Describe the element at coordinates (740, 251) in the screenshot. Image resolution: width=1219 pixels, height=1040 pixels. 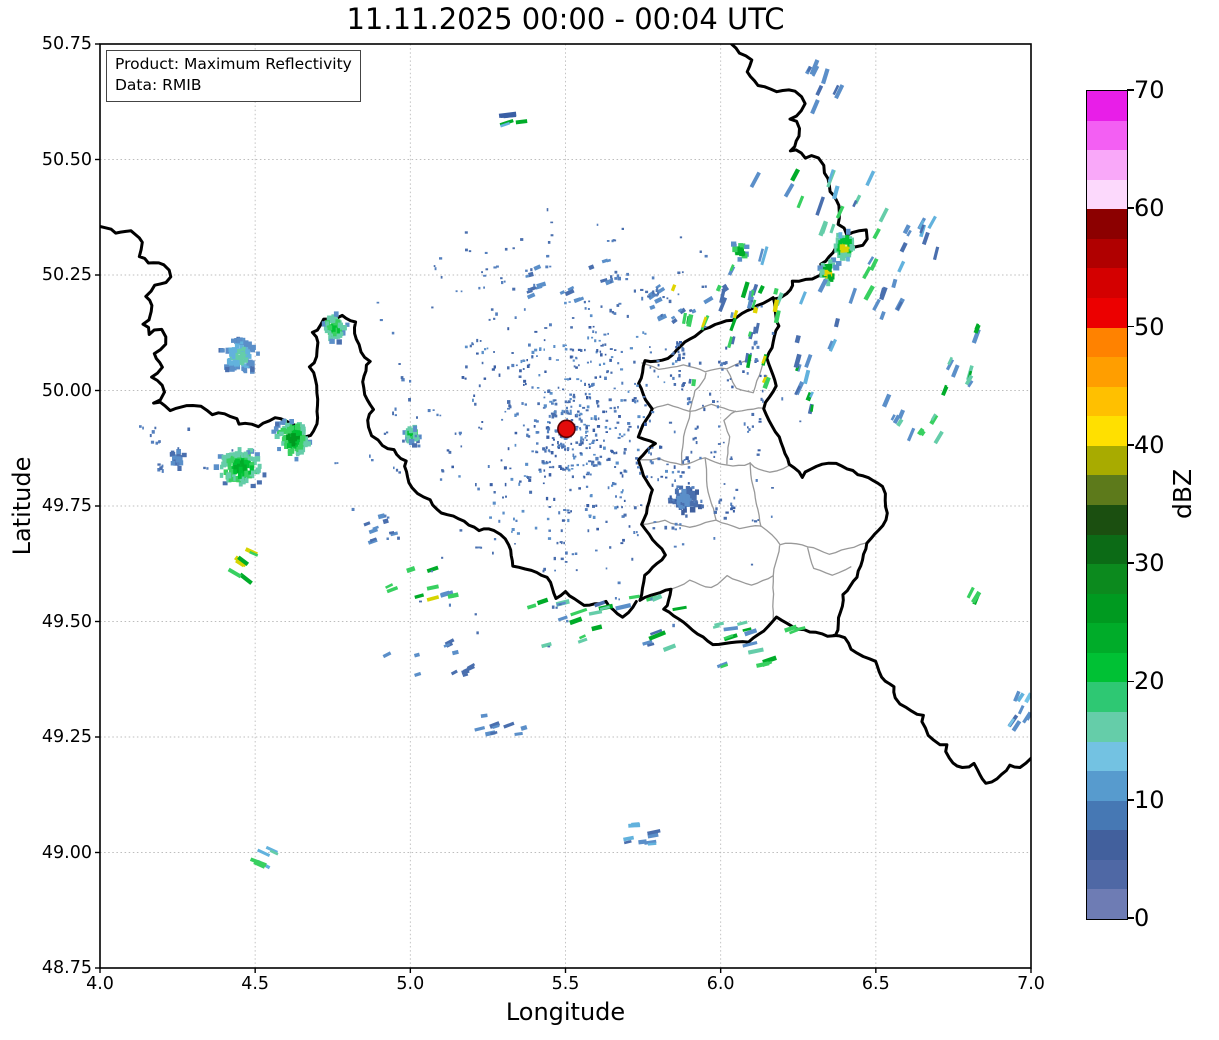
I see `echo-blob-ne-green` at that location.